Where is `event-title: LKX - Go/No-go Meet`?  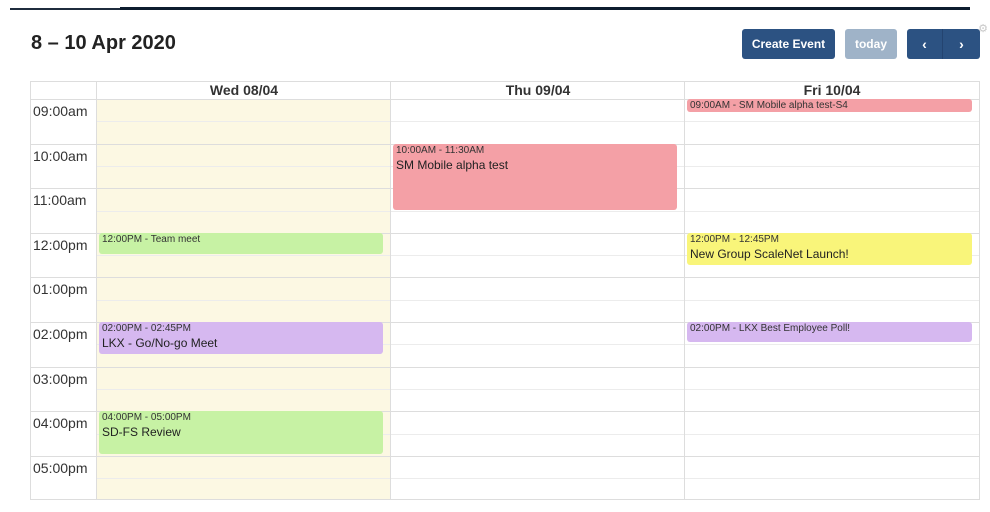
event-title: LKX - Go/No-go Meet is located at coordinates (160, 343).